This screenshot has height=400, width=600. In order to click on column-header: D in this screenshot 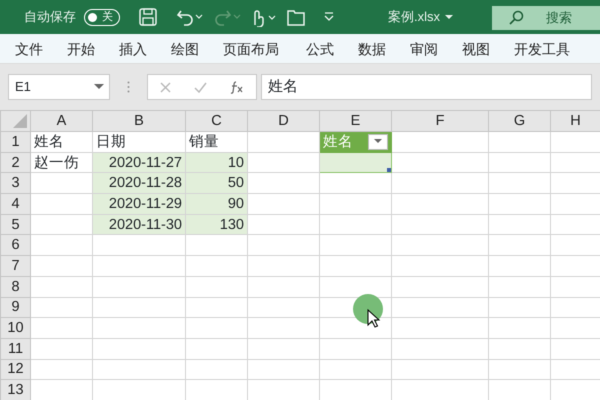, I will do `click(284, 121)`.